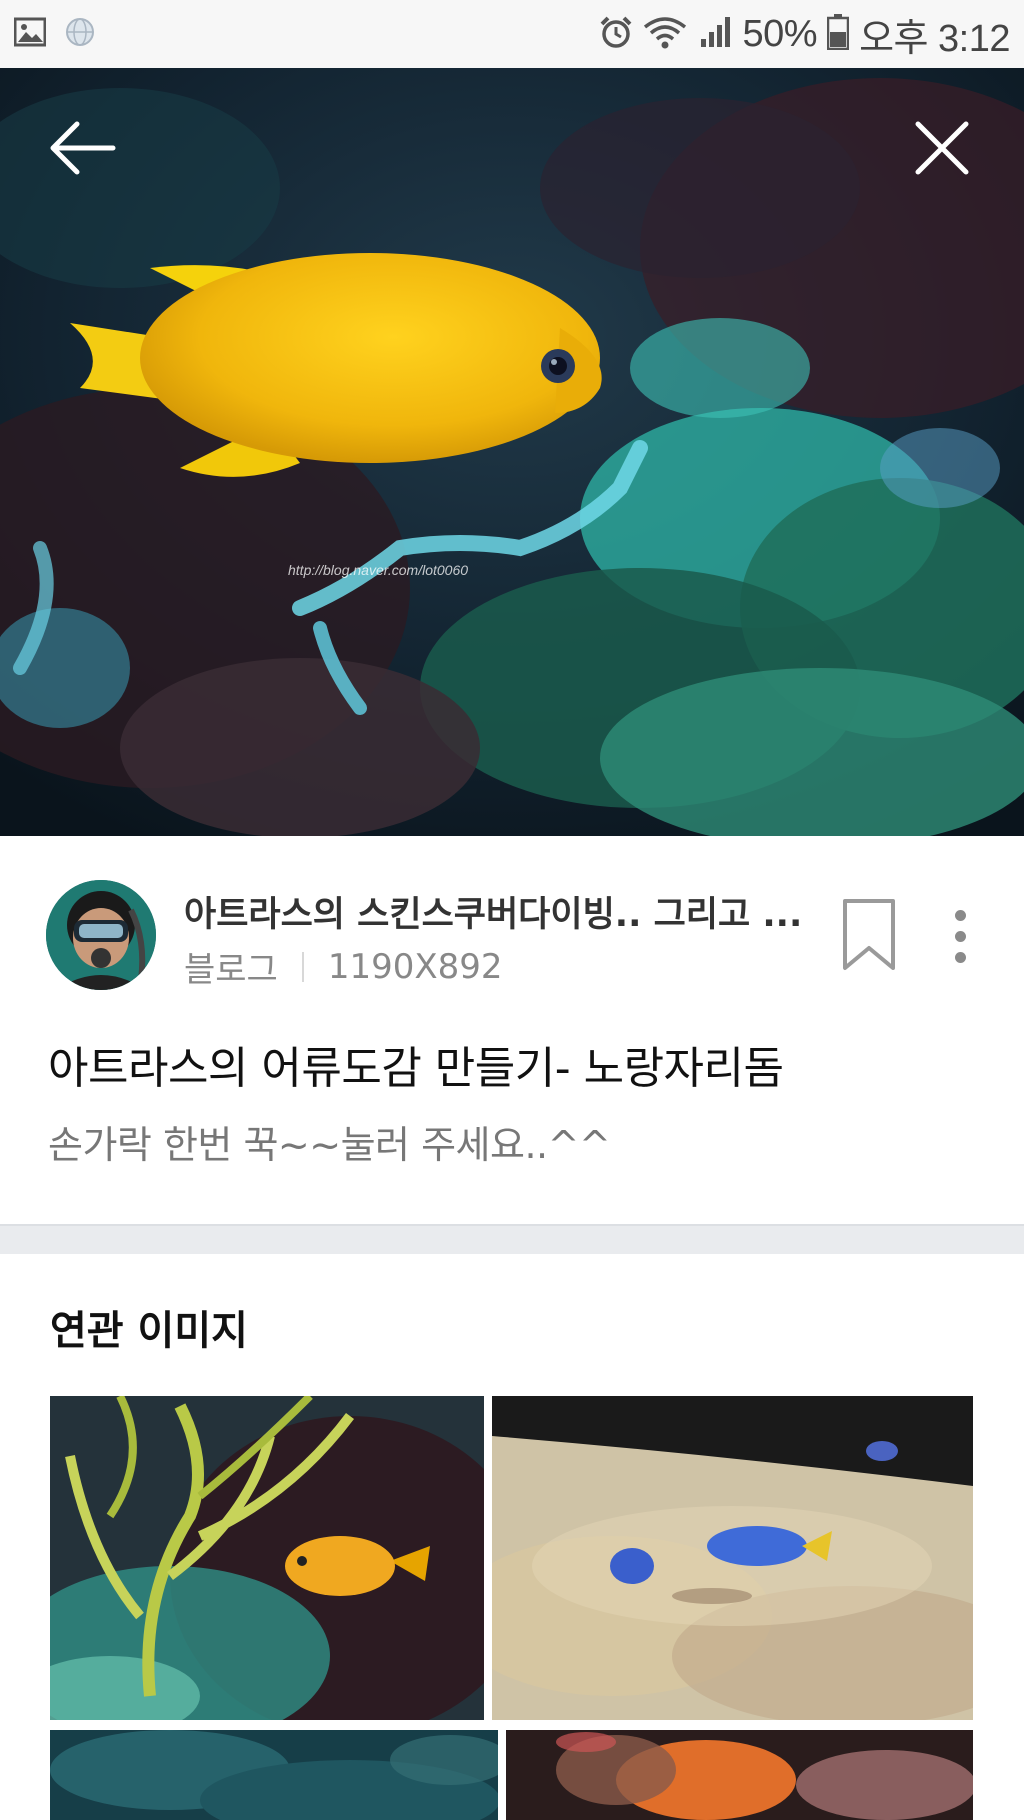 The image size is (1024, 1820). I want to click on diver-avatar-image, so click(101, 935).